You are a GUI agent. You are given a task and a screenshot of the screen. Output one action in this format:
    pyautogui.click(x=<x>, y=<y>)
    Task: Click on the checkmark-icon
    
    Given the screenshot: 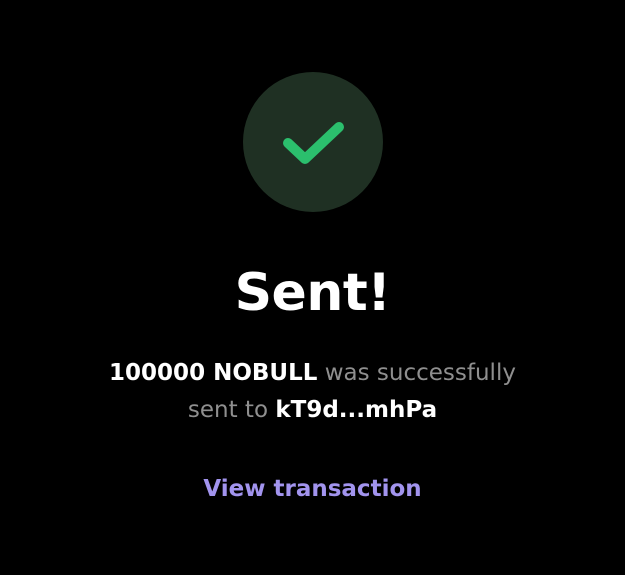 What is the action you would take?
    pyautogui.click(x=313, y=143)
    